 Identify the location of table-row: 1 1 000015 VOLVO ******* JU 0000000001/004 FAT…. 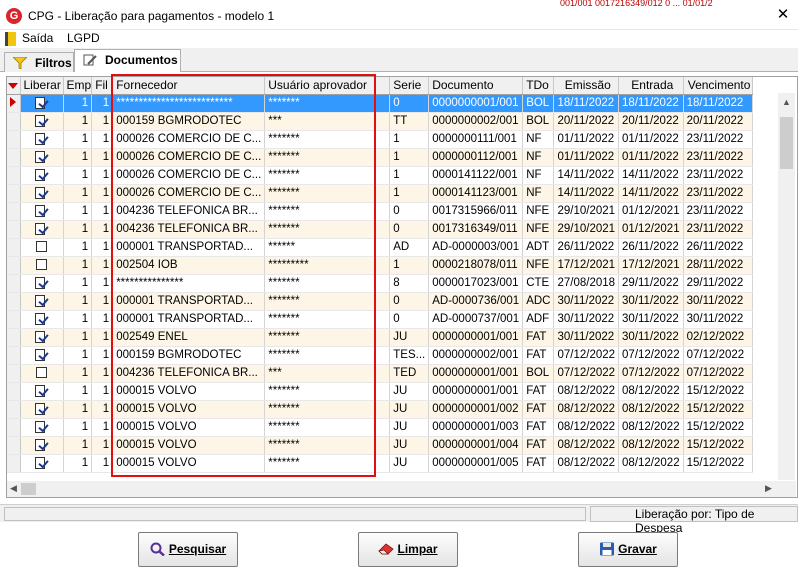
(380, 445).